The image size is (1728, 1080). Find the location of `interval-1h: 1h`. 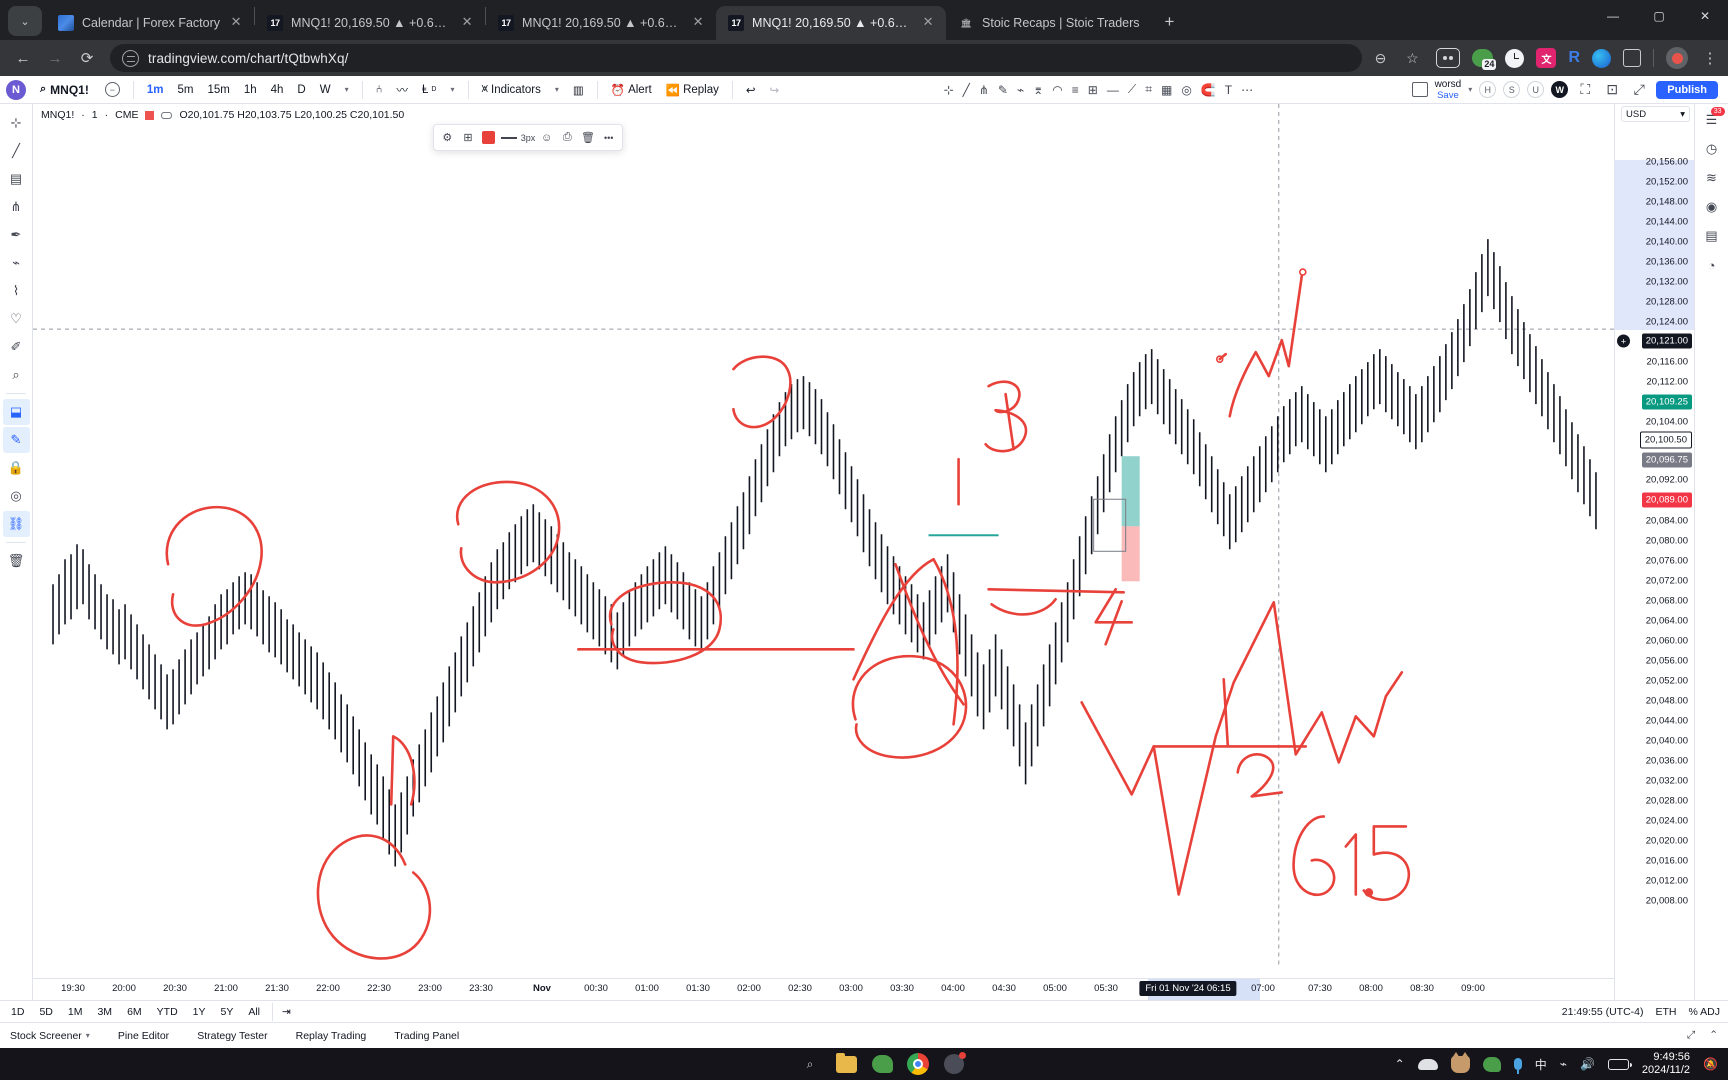

interval-1h: 1h is located at coordinates (250, 90).